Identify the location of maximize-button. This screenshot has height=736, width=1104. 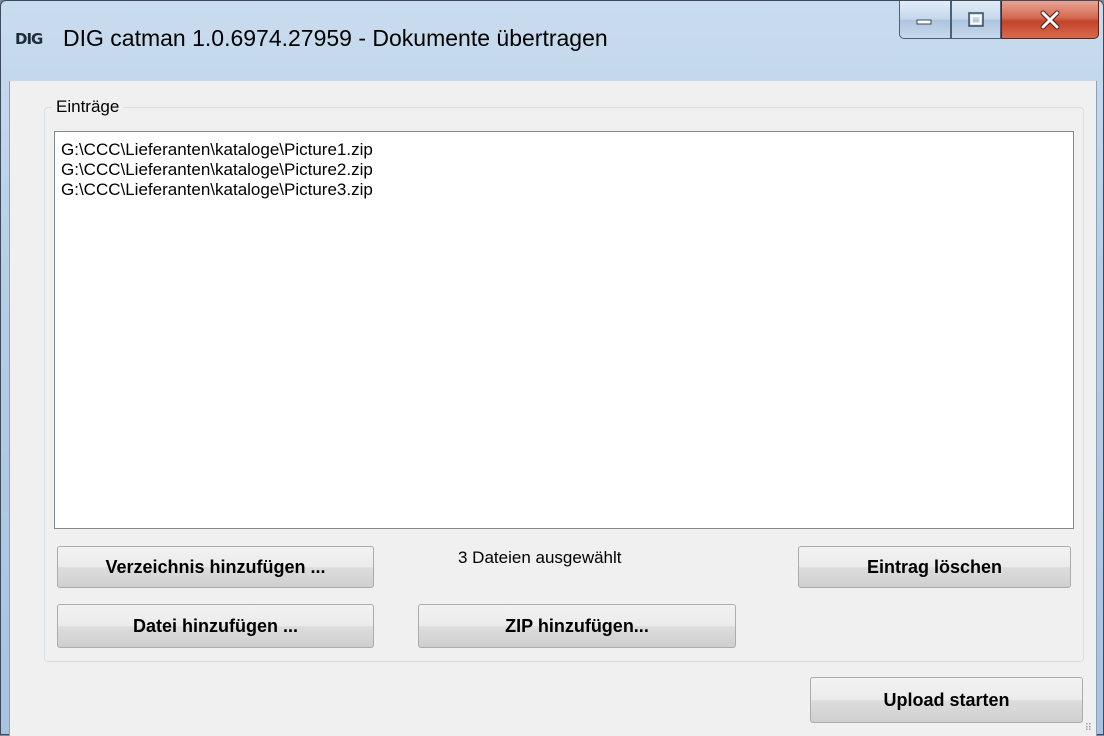
(976, 20).